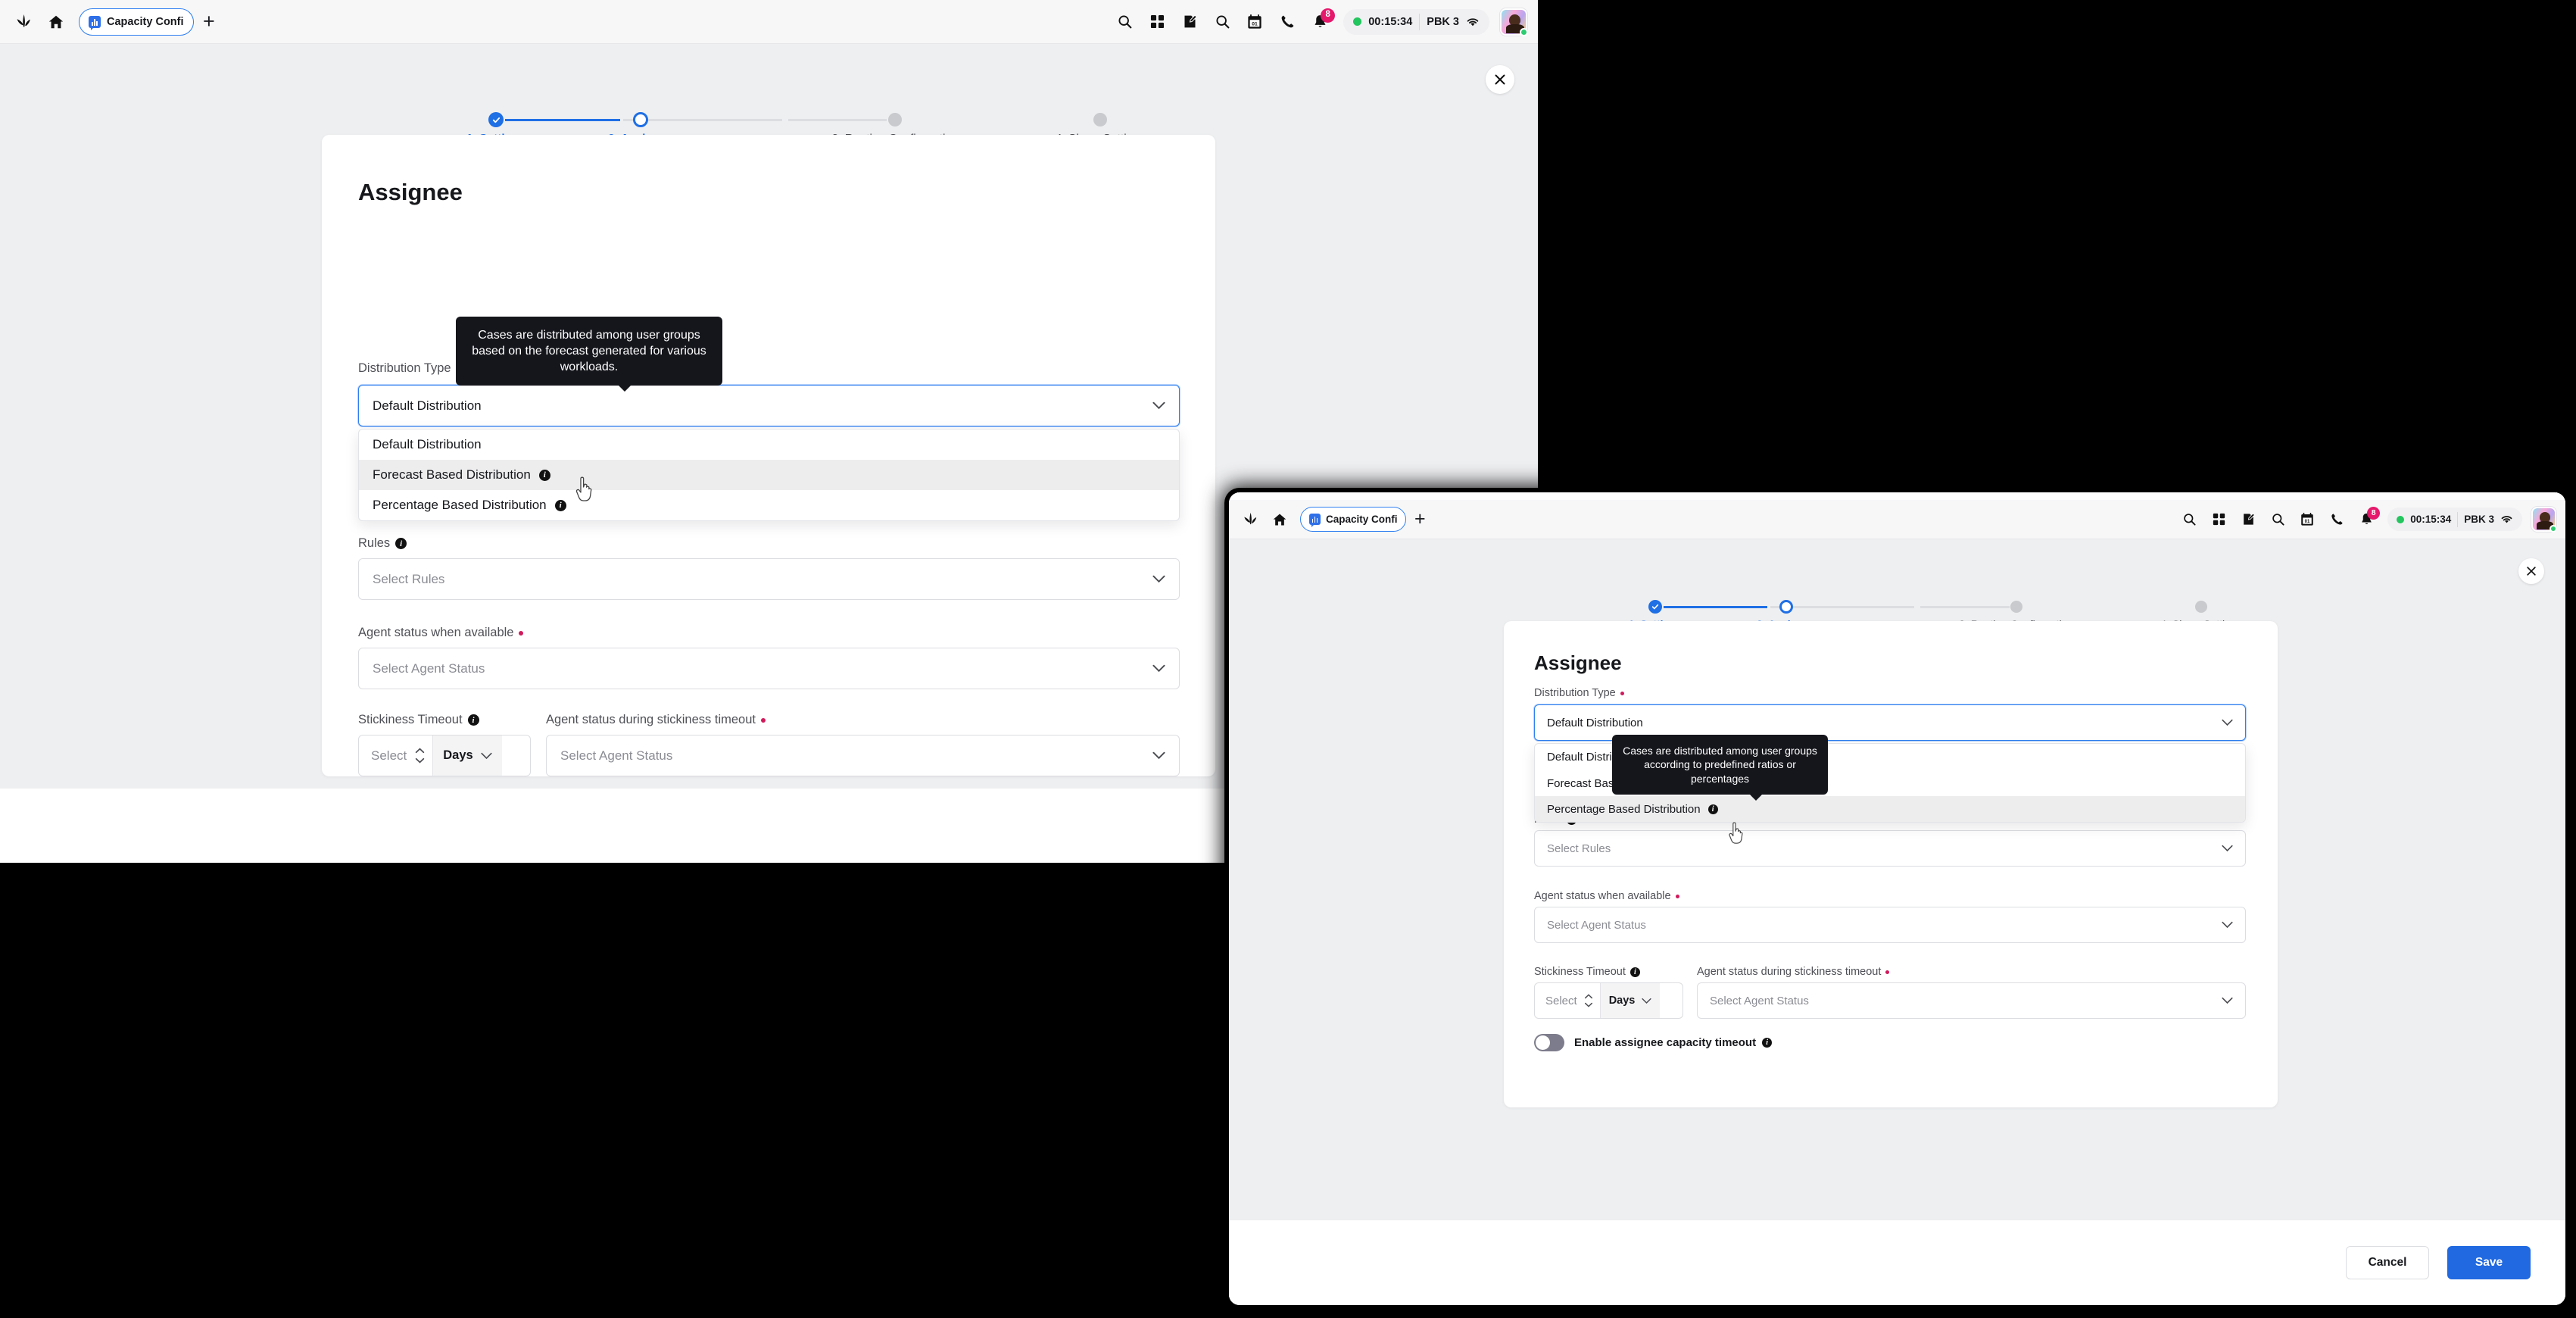 This screenshot has width=2576, height=1318. Describe the element at coordinates (1759, 1000) in the screenshot. I see `agent-status-stickiness-placeholder: Select Agent Status` at that location.